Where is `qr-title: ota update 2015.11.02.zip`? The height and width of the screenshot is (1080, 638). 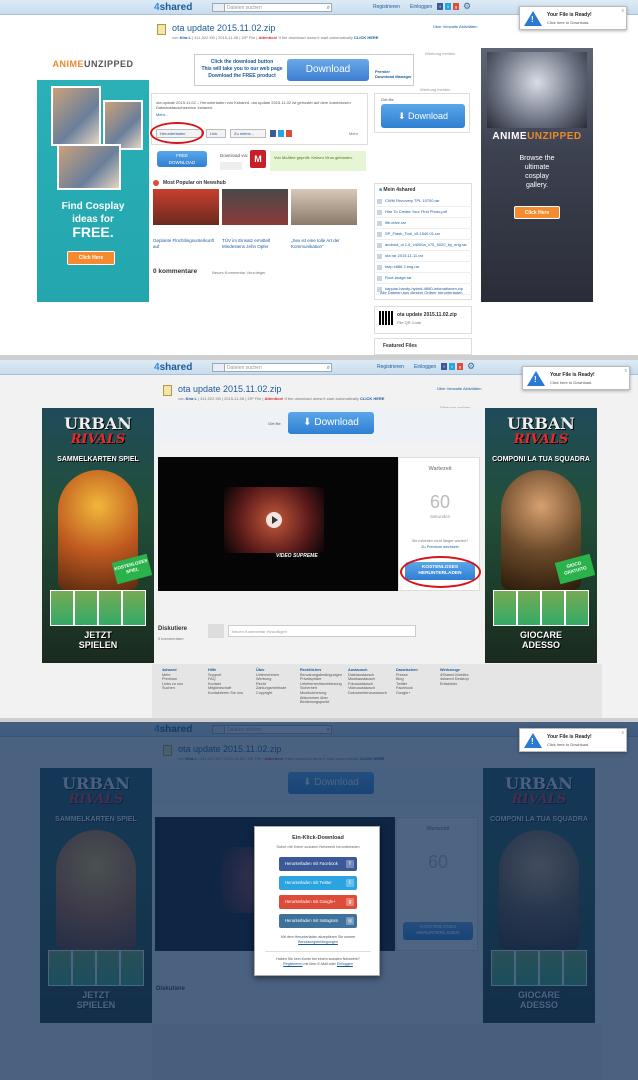 qr-title: ota update 2015.11.02.zip is located at coordinates (427, 315).